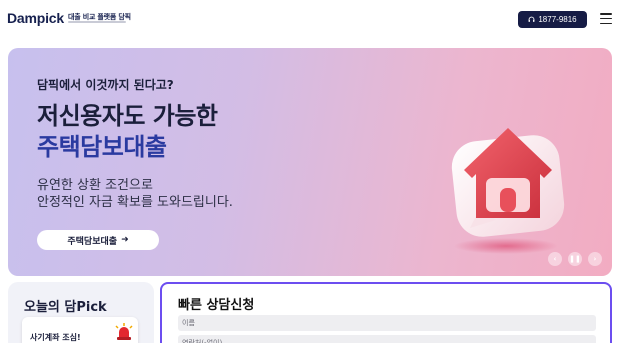  What do you see at coordinates (125, 240) in the screenshot?
I see `arrow-right-icon: ➜` at bounding box center [125, 240].